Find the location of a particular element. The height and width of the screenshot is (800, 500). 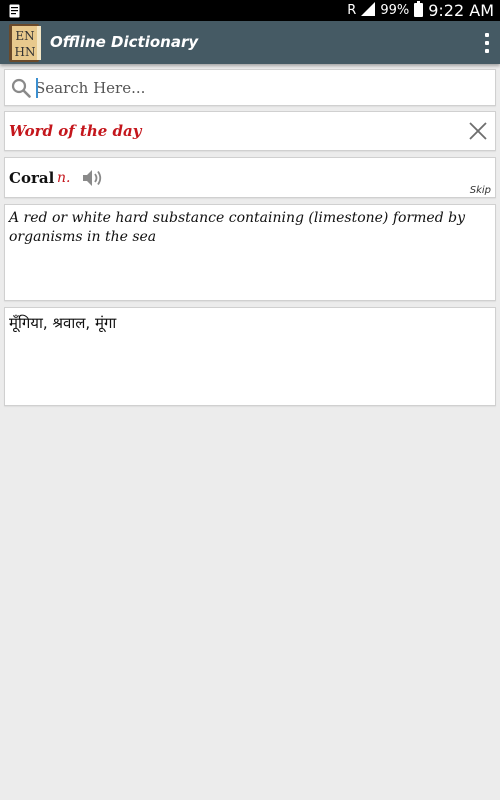

speaker-icon is located at coordinates (93, 180).